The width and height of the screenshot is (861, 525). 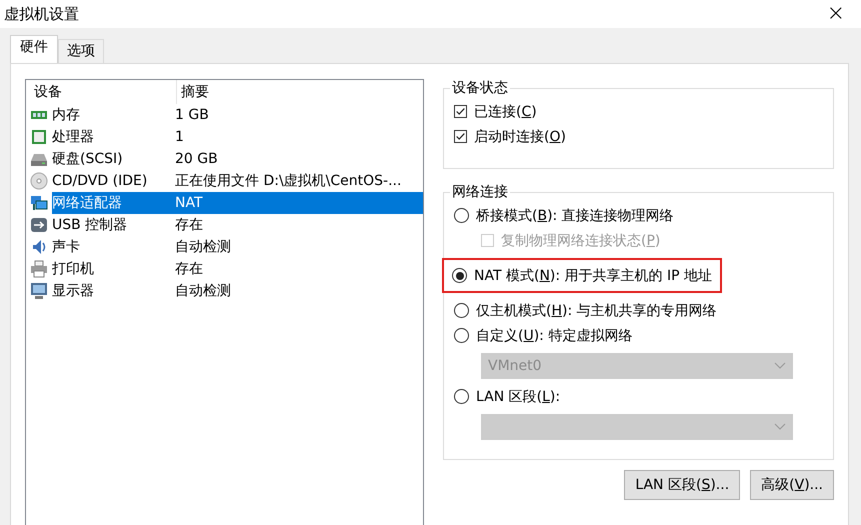 What do you see at coordinates (480, 88) in the screenshot?
I see `group-title: 设备状态` at bounding box center [480, 88].